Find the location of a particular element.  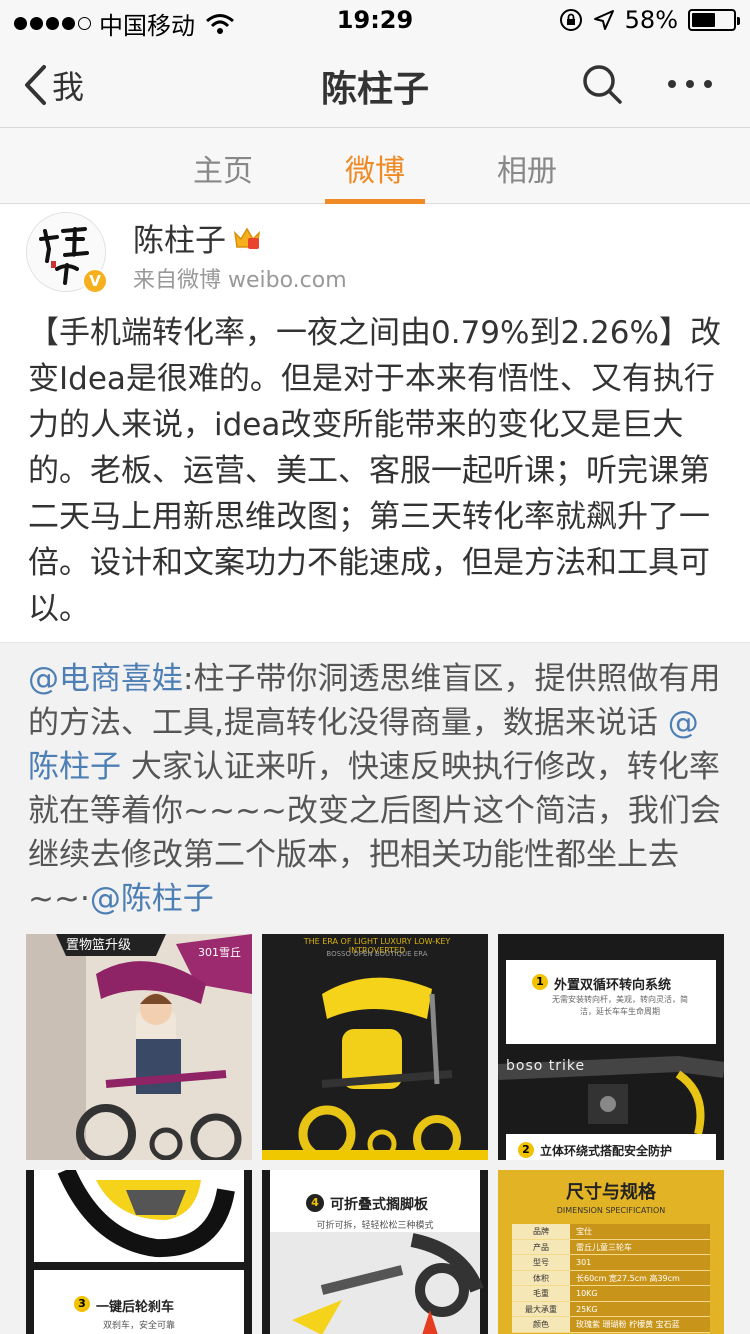

spec-row: 体积 长60cm 宽27.5cm 高39cm is located at coordinates (611, 1278).